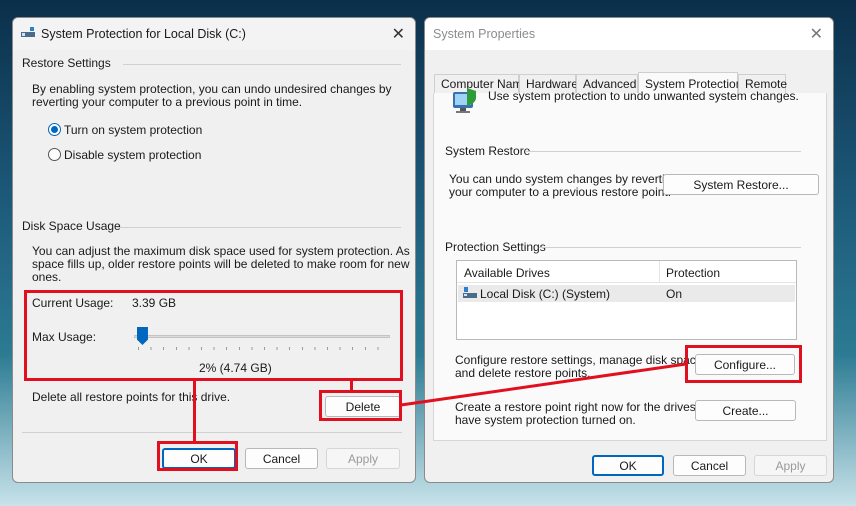 The height and width of the screenshot is (506, 856). What do you see at coordinates (132, 155) in the screenshot?
I see `disable-protection-label: Disable system protection` at bounding box center [132, 155].